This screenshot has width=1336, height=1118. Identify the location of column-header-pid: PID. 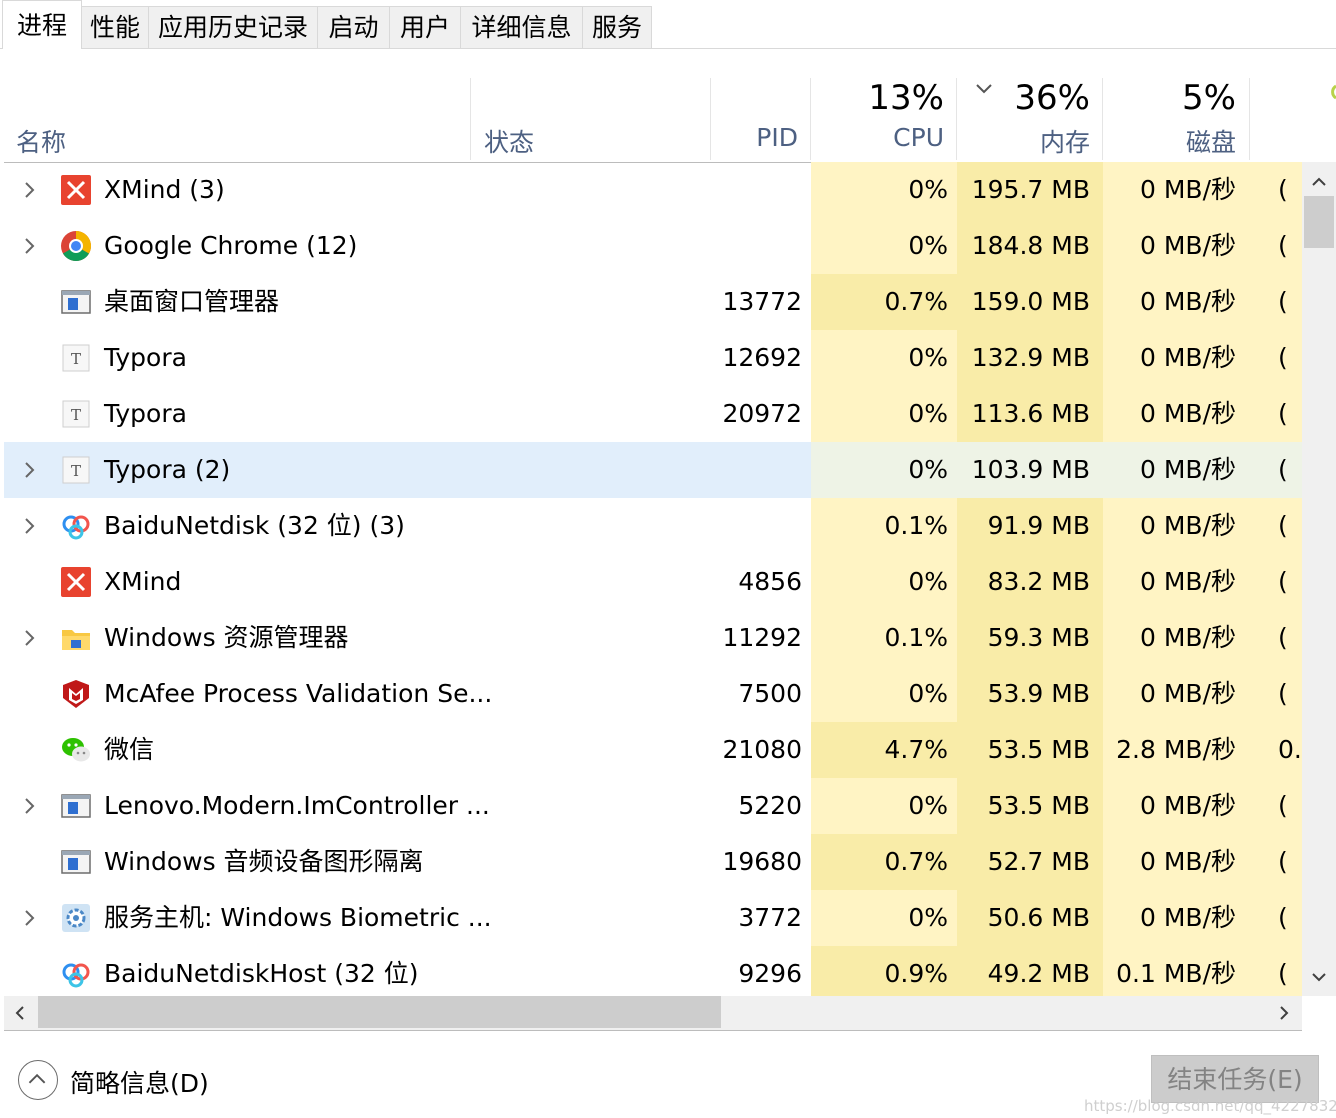
(755, 137).